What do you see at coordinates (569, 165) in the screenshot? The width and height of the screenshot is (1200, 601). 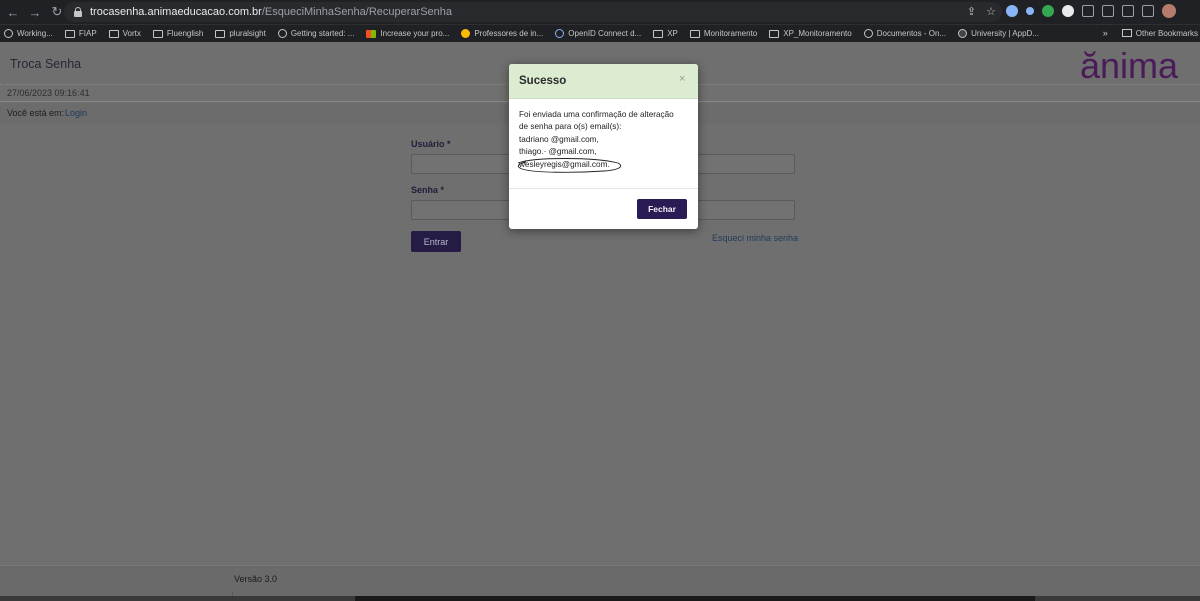 I see `handdrawn-circle-mark` at bounding box center [569, 165].